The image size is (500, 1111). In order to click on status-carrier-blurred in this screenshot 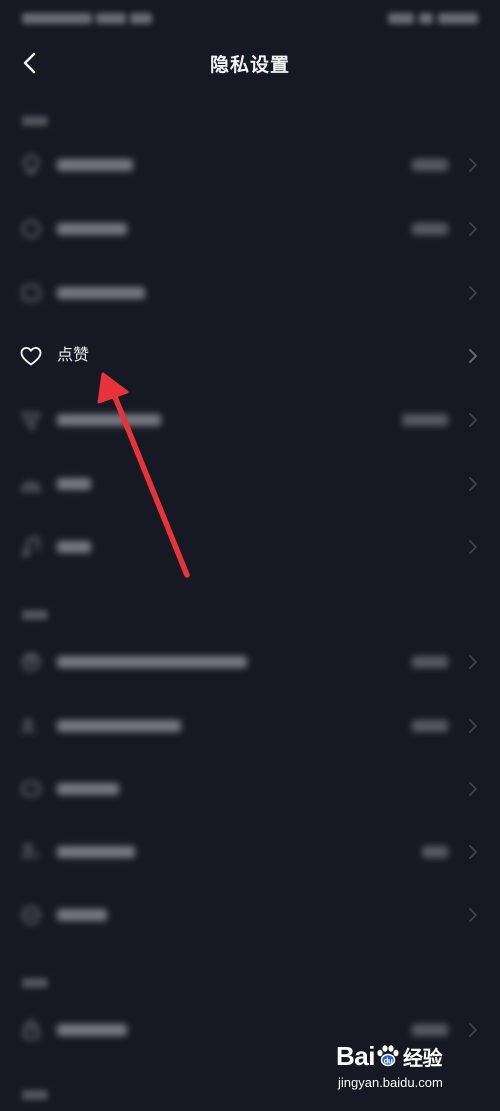, I will do `click(102, 16)`.